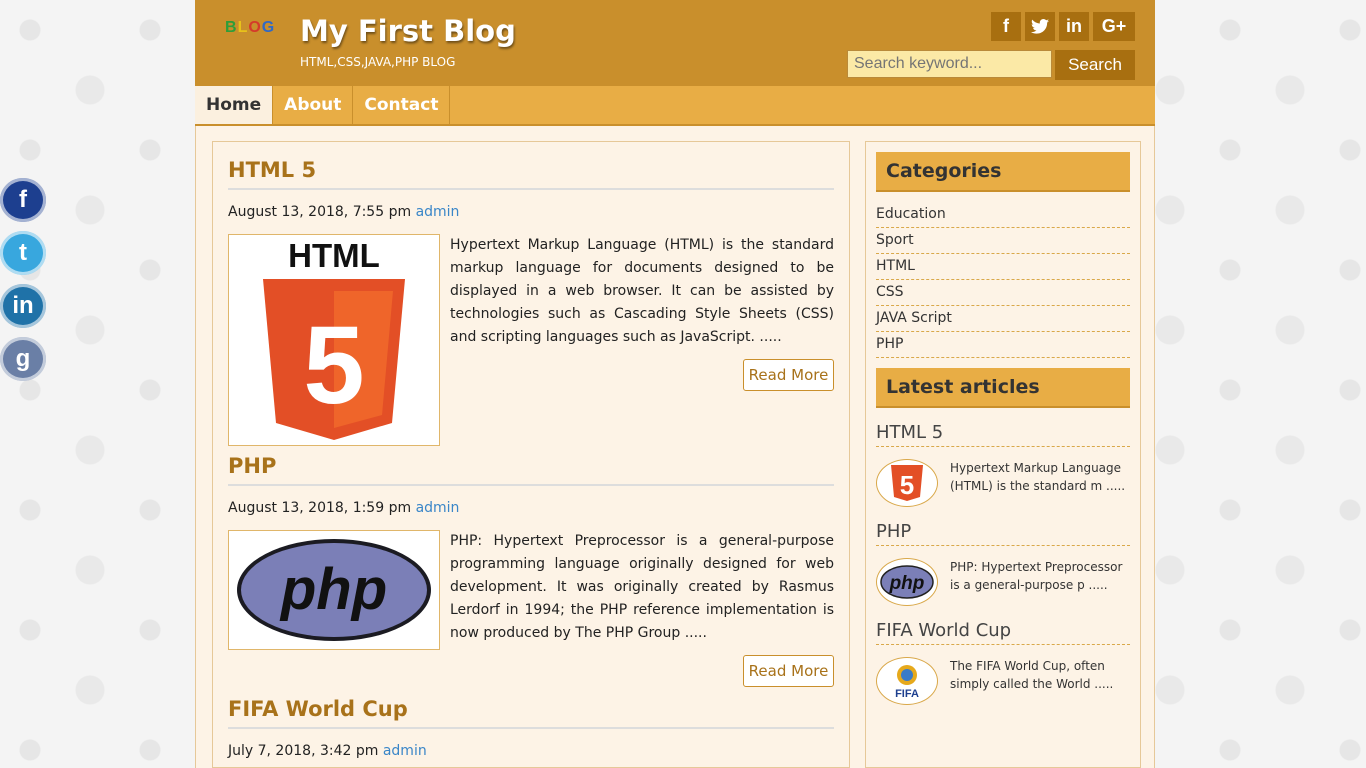 Image resolution: width=1366 pixels, height=768 pixels. Describe the element at coordinates (1003, 345) in the screenshot. I see `category-link: PHP` at that location.